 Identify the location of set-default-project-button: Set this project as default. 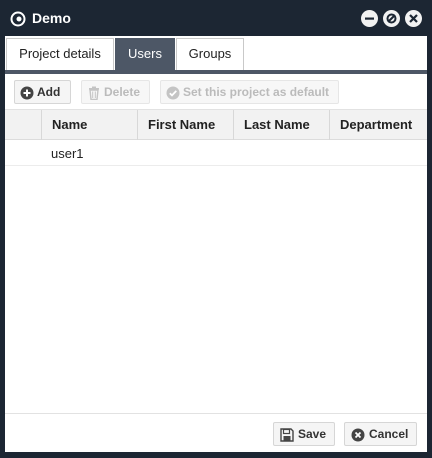
(249, 92).